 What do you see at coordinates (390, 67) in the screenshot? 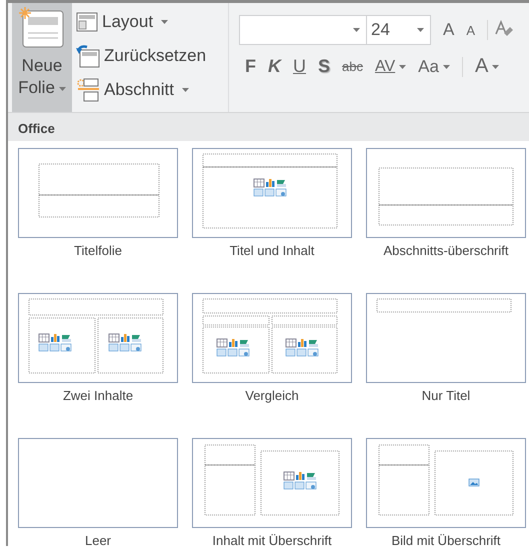
I see `spacing-button: AV` at bounding box center [390, 67].